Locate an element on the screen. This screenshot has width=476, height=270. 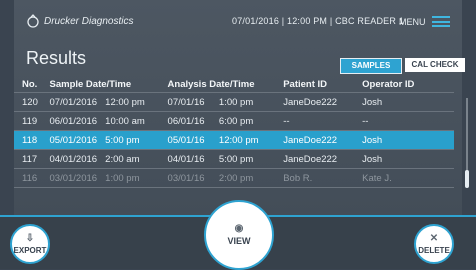
col-header-patient-id: Patient ID is located at coordinates (305, 84).